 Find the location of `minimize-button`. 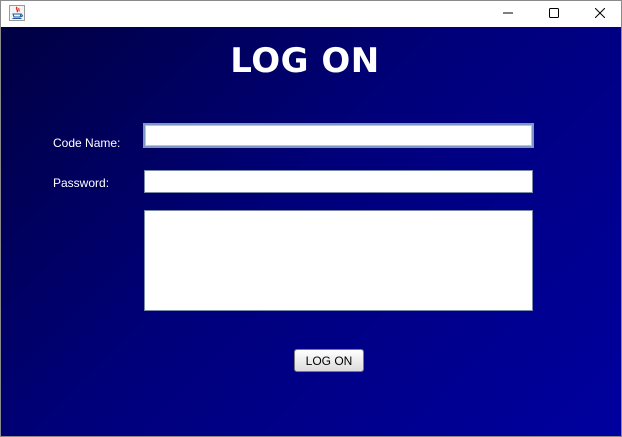

minimize-button is located at coordinates (508, 14).